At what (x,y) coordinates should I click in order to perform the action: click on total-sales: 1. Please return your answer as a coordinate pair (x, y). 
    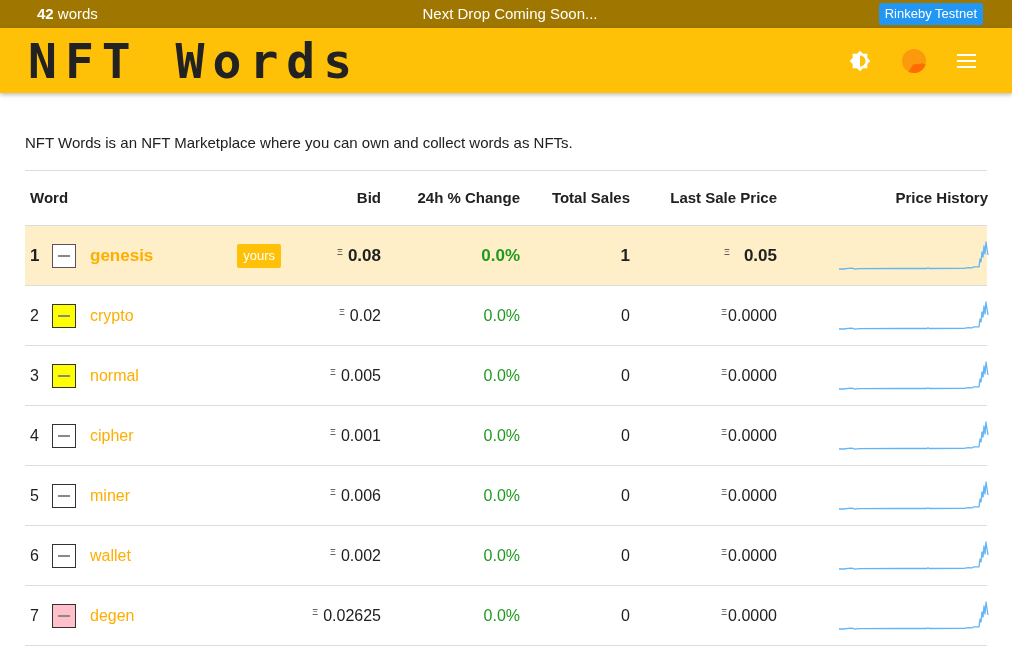
    Looking at the image, I should click on (625, 255).